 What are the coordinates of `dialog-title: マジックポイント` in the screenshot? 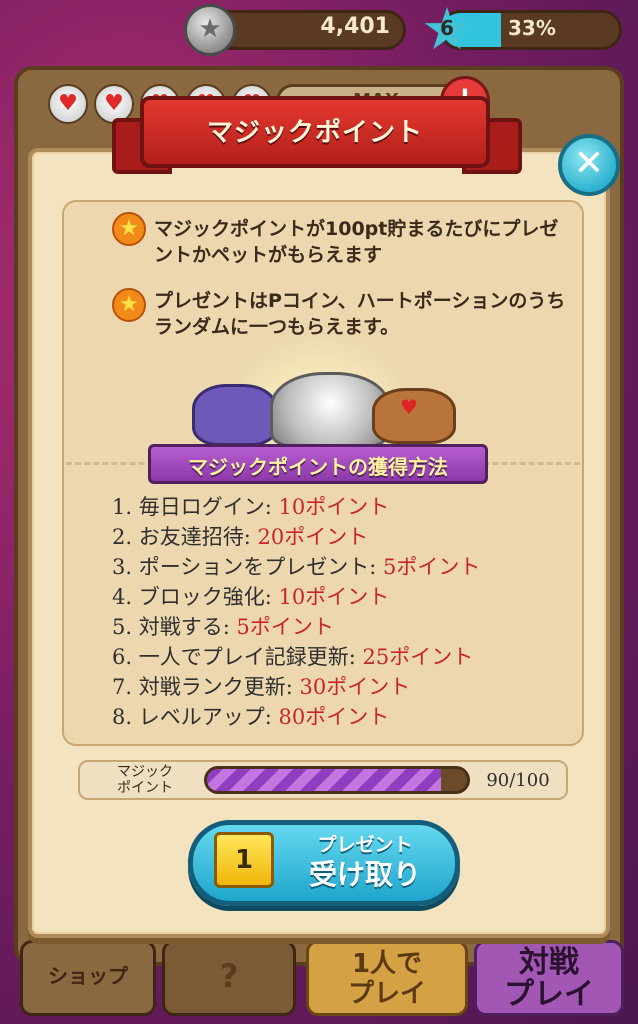 It's located at (314, 133).